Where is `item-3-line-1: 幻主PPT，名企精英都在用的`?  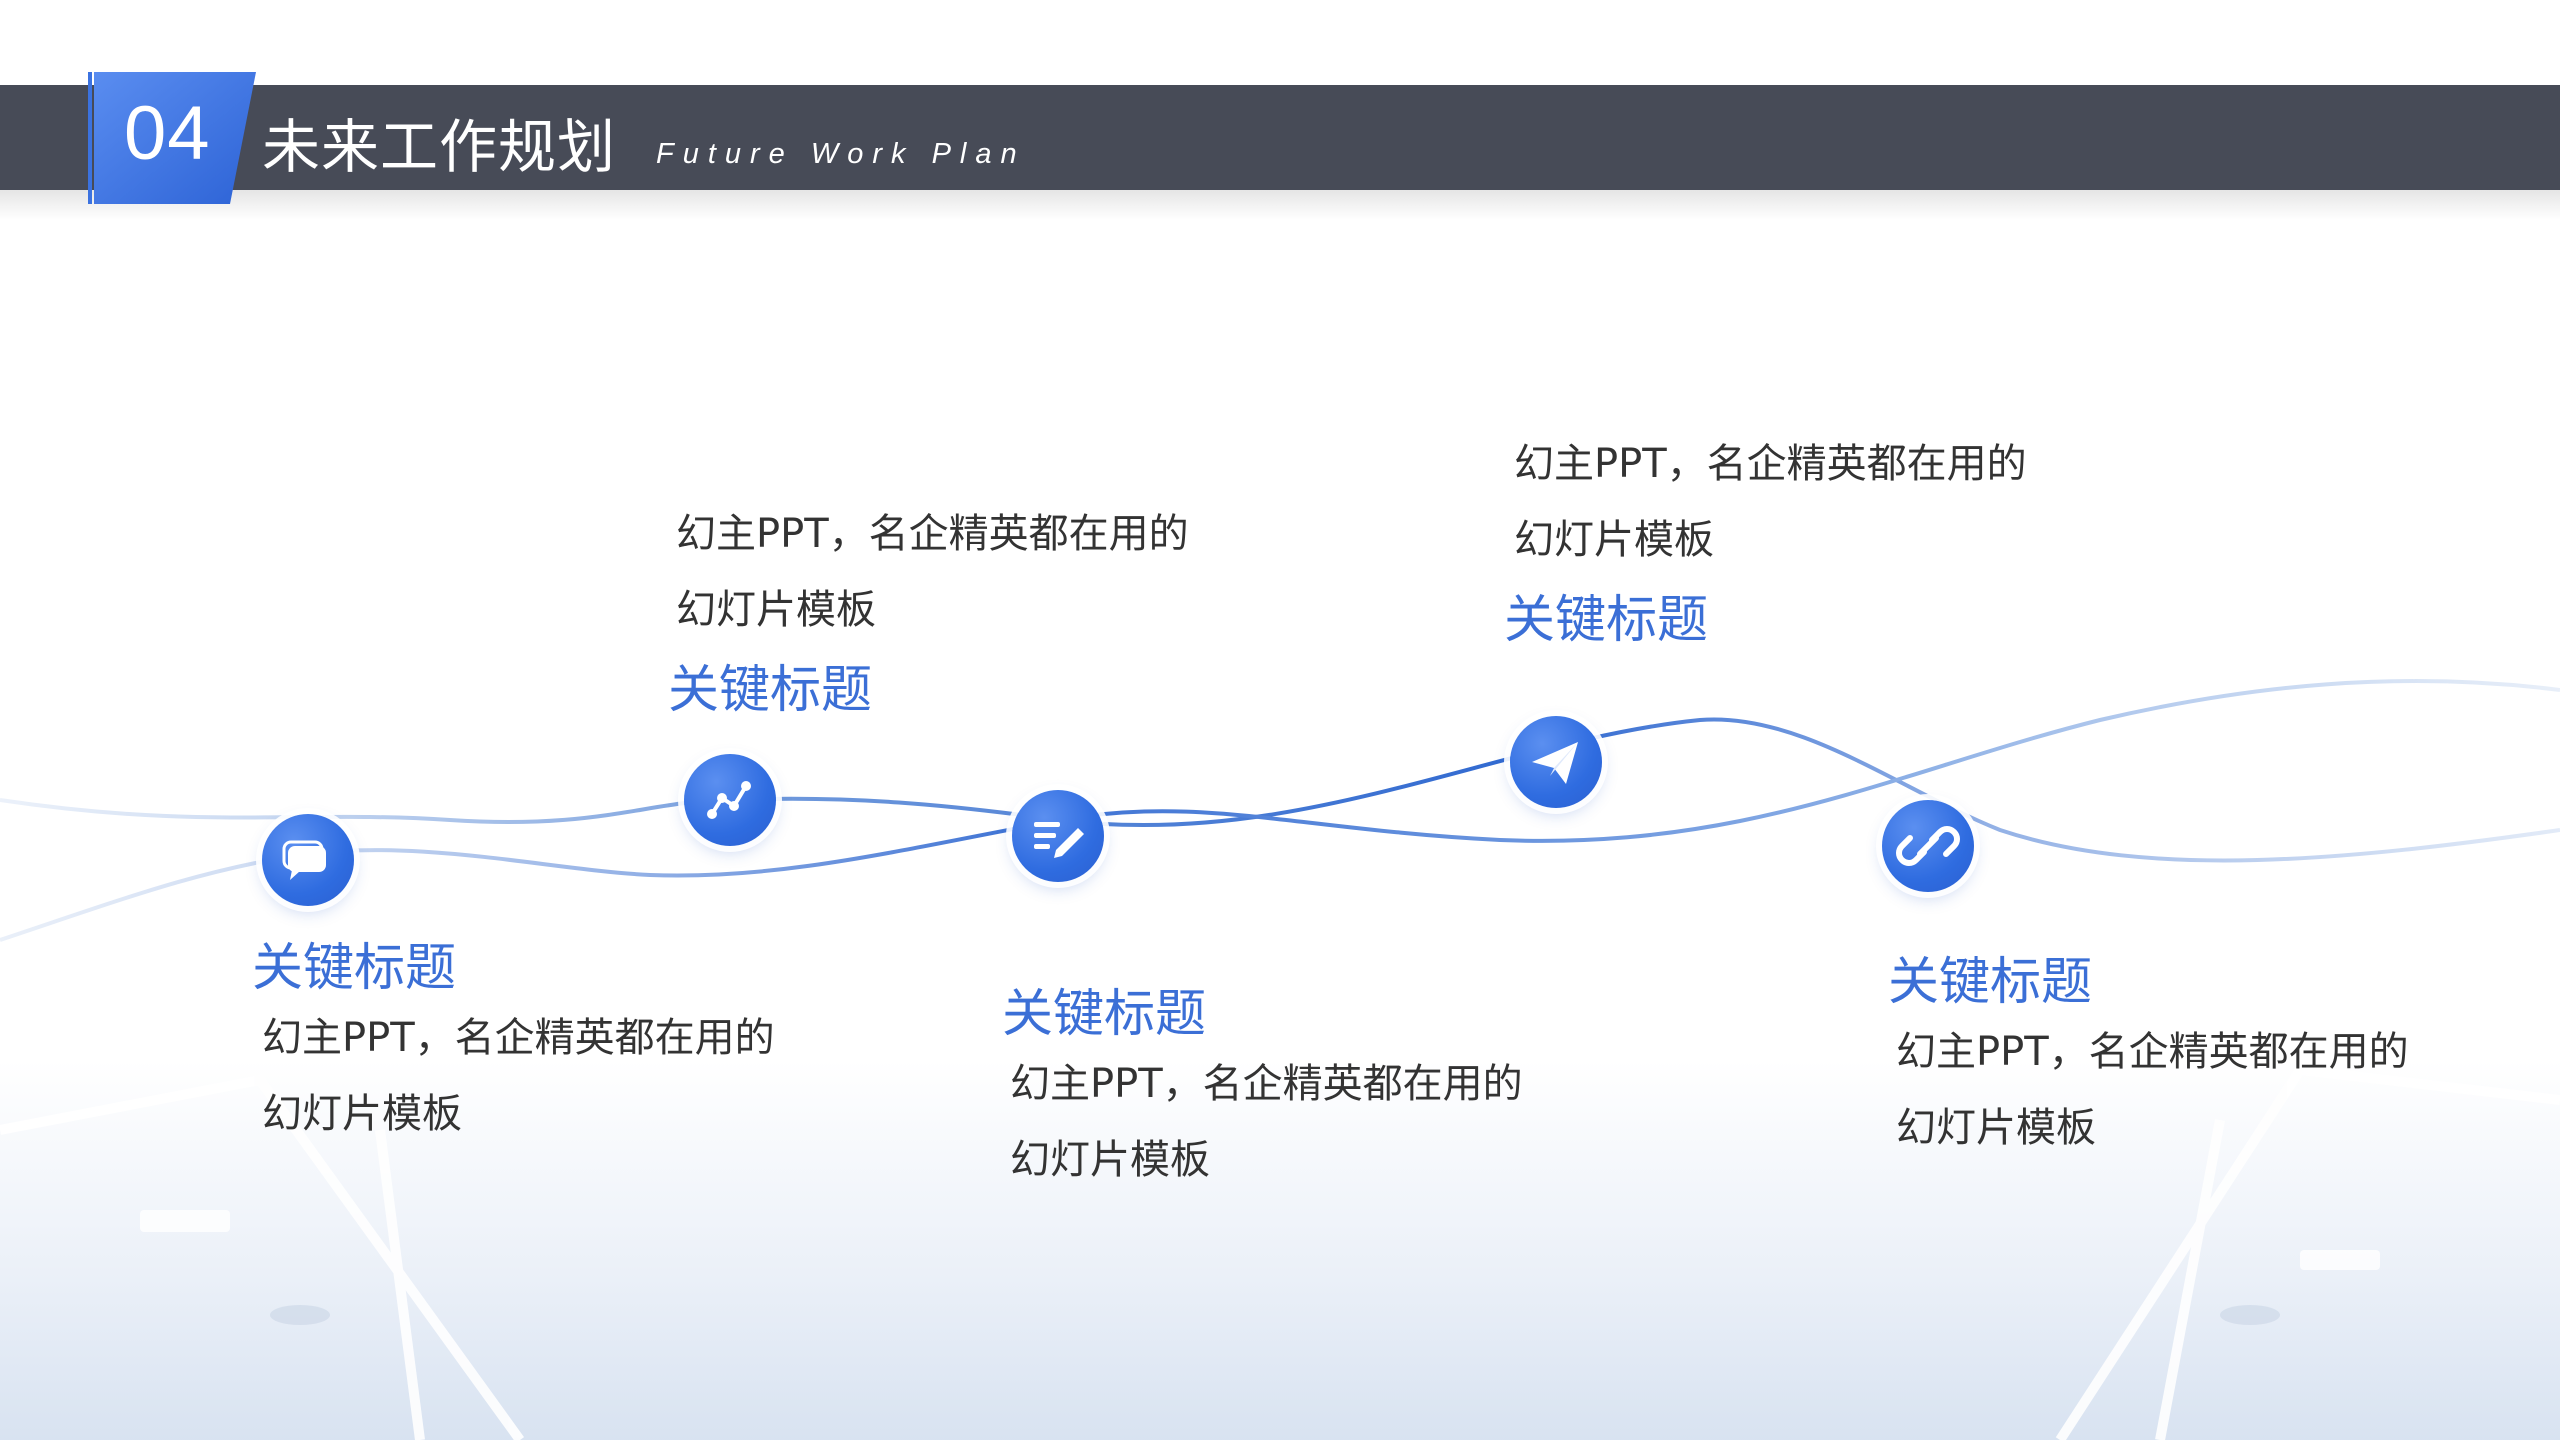
item-3-line-1: 幻主PPT，名企精英都在用的 is located at coordinates (1266, 1084).